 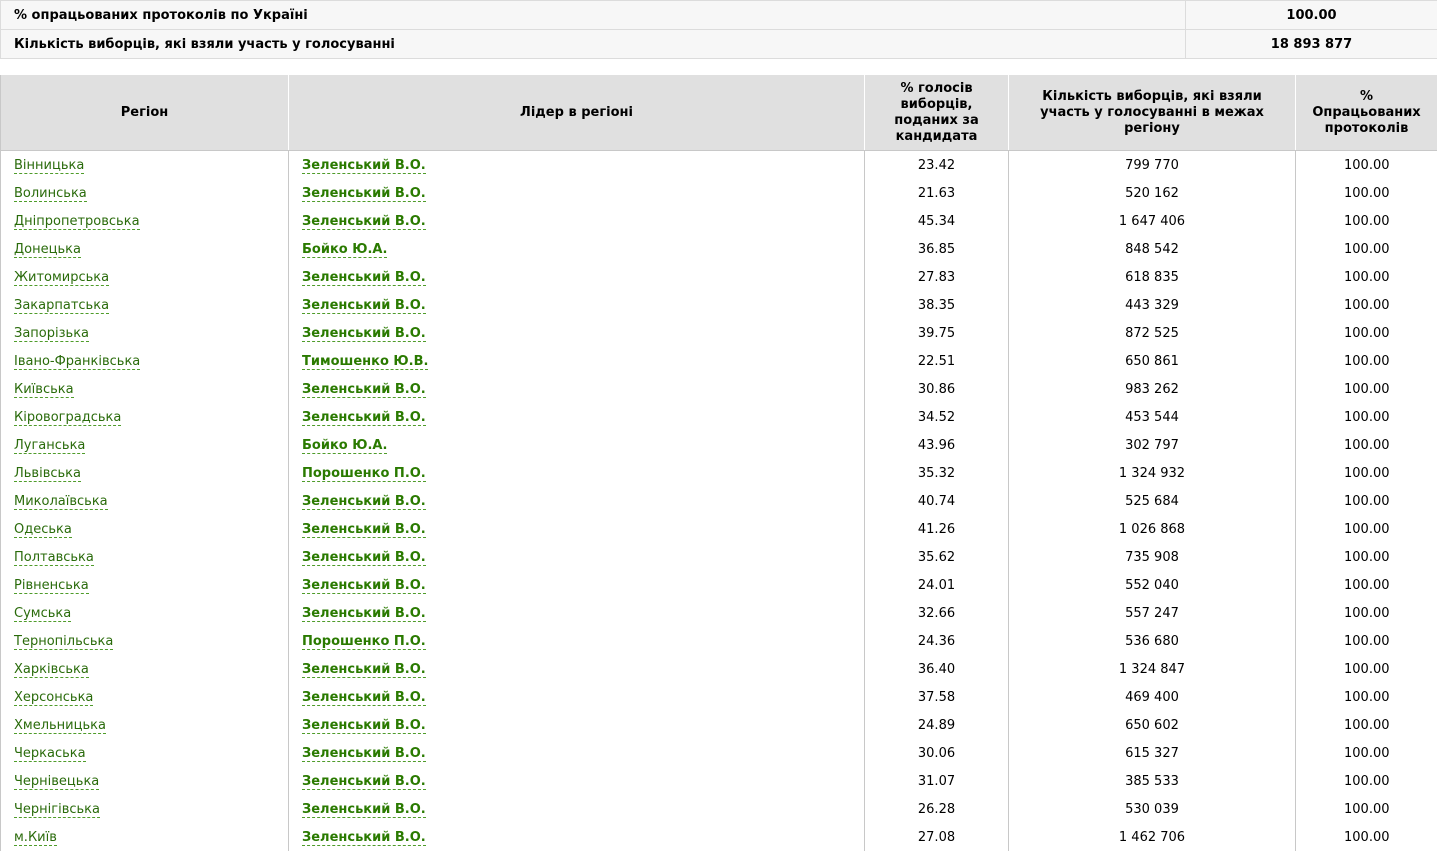 I want to click on leader-cell: Тимошенко Ю.В., so click(x=576, y=361).